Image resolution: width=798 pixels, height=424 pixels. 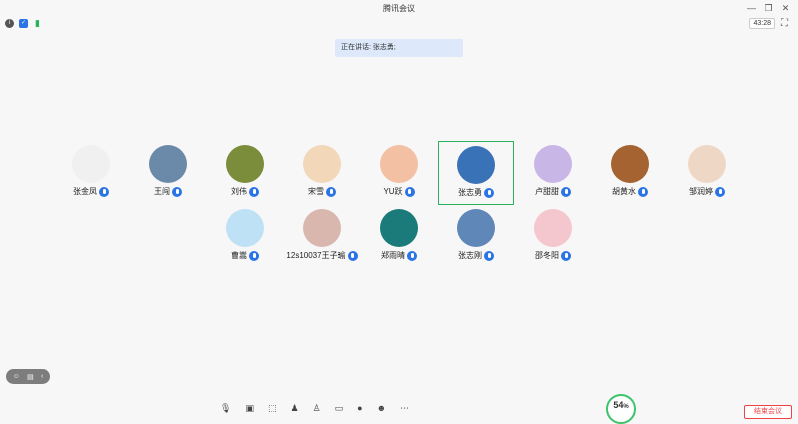 I want to click on participant-tile: 张金凤, so click(x=91, y=173).